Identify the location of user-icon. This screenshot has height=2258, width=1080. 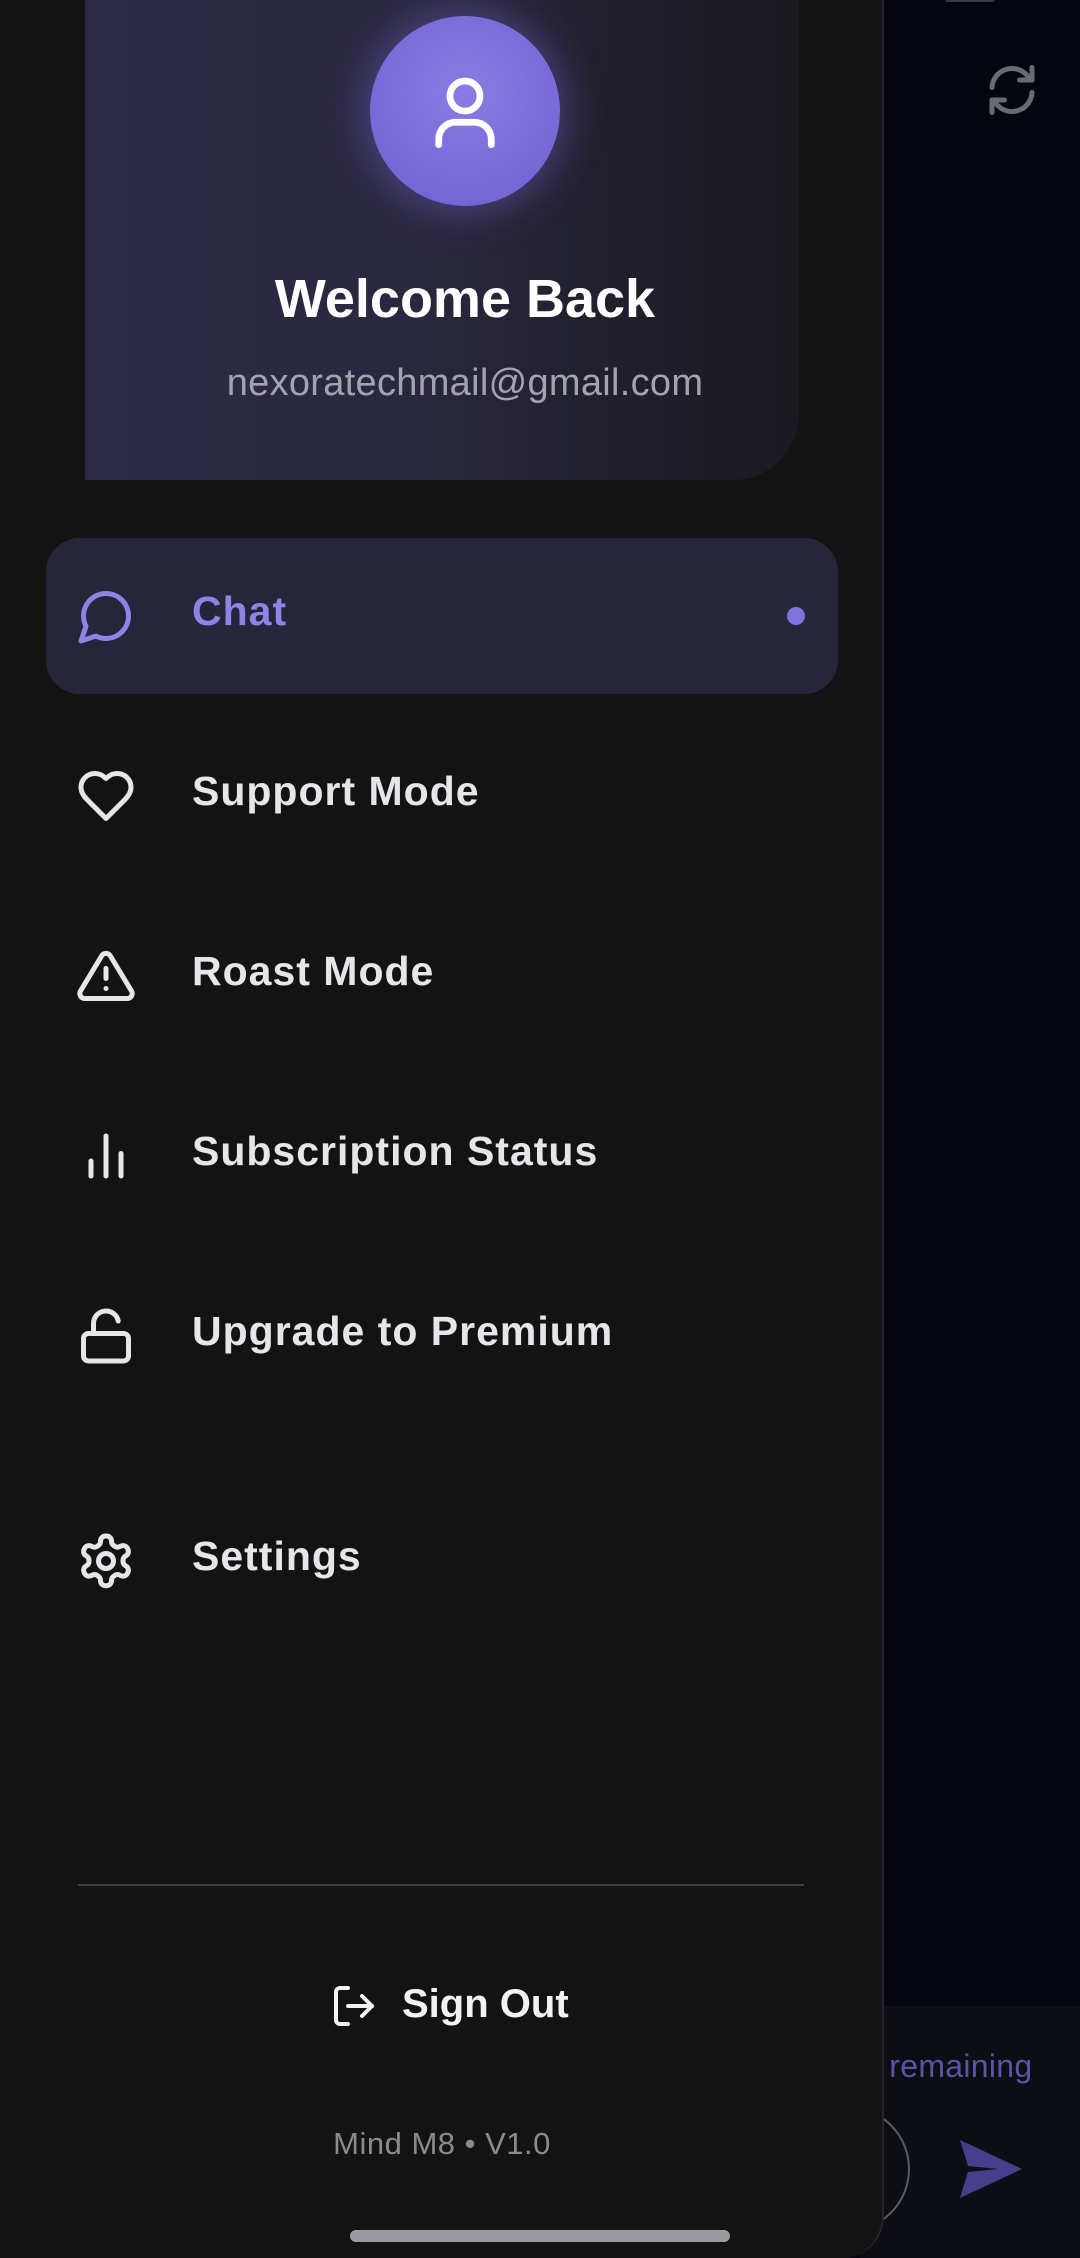
(465, 113).